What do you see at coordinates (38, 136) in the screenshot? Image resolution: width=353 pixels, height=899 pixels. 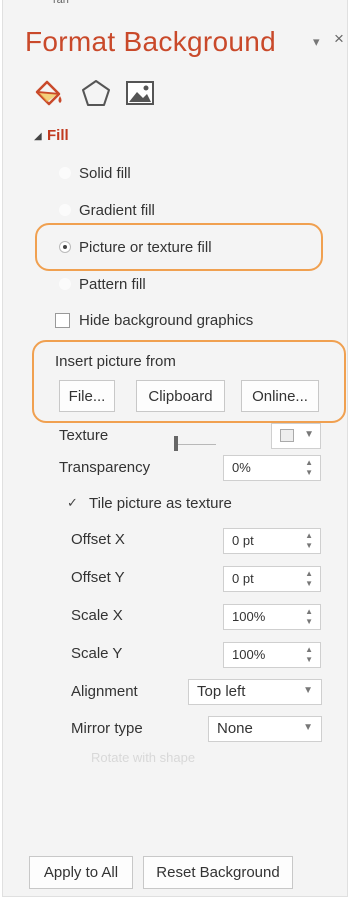 I see `collapse-arrow-icon: ◢` at bounding box center [38, 136].